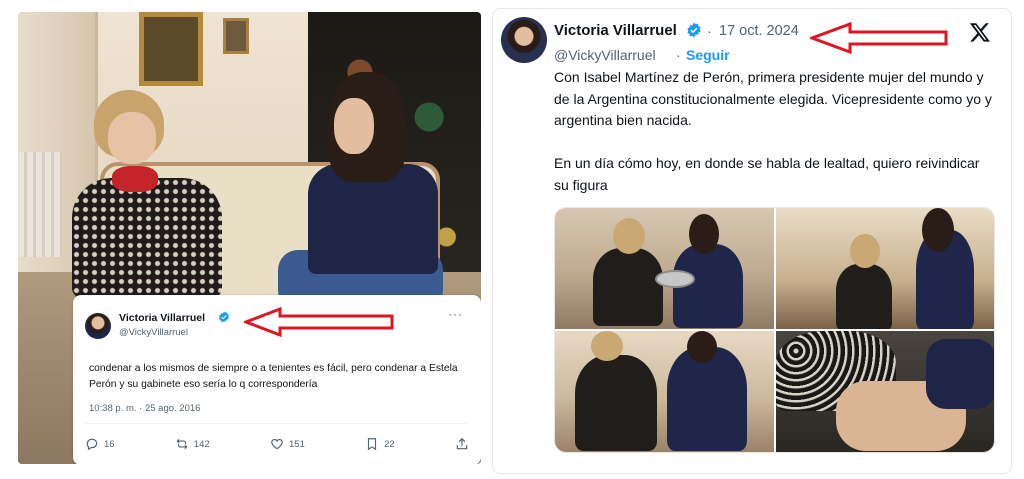  Describe the element at coordinates (380, 444) in the screenshot. I see `bookmark-button: 22` at that location.